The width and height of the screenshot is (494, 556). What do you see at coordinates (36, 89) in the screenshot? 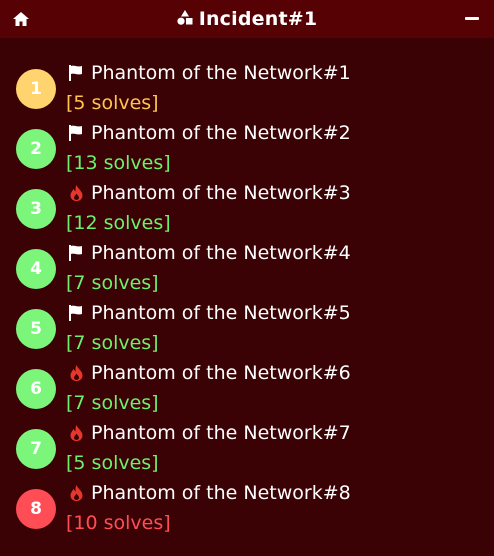
I see `rank-badge: 1` at bounding box center [36, 89].